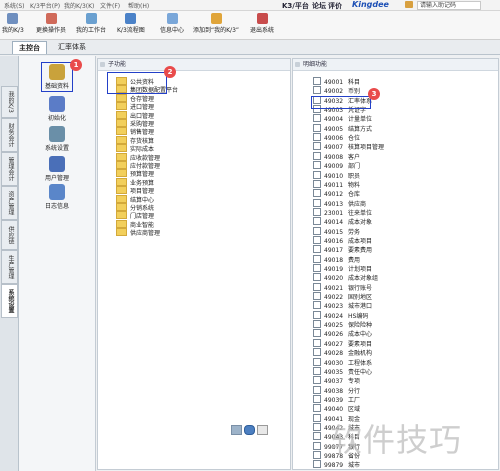 The image size is (500, 471). I want to click on module-initialization: 初始化, so click(57, 109).